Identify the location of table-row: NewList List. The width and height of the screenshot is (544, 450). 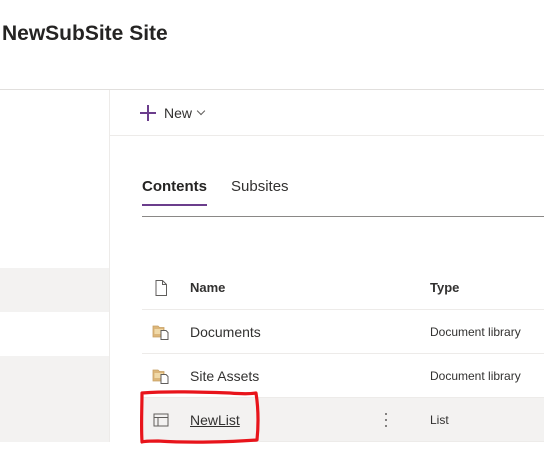
(343, 420).